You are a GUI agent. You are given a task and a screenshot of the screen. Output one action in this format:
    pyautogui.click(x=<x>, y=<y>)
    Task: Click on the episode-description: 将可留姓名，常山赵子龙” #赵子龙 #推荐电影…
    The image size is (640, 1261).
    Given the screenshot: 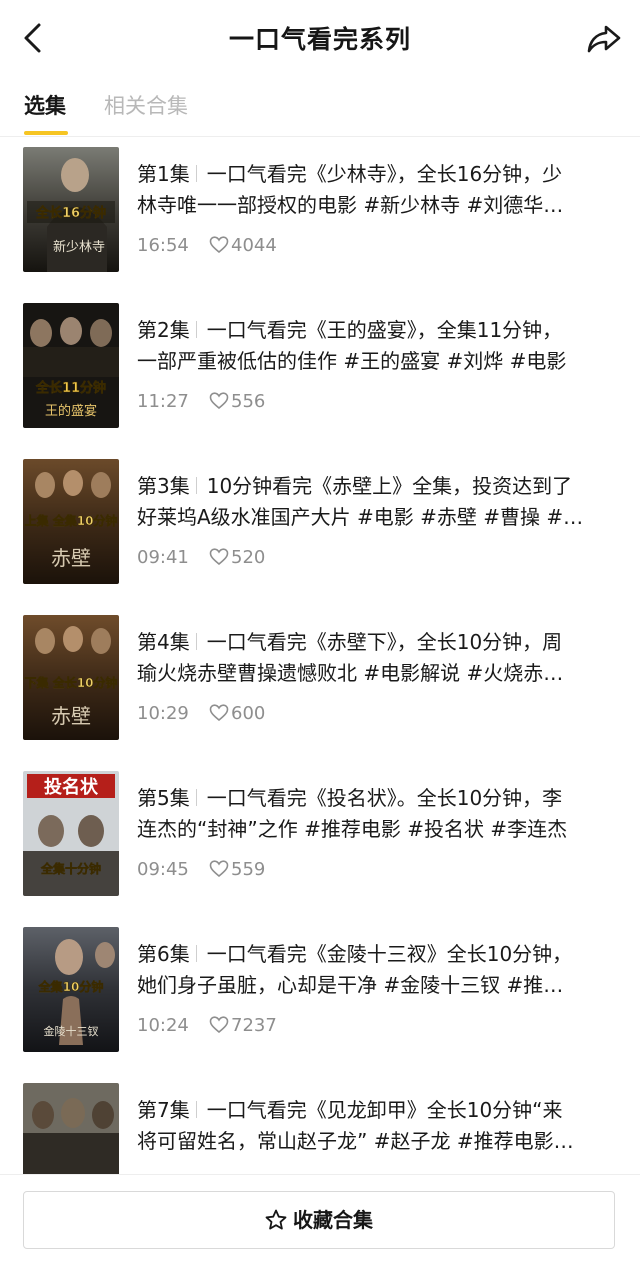 What is the action you would take?
    pyautogui.click(x=355, y=1141)
    